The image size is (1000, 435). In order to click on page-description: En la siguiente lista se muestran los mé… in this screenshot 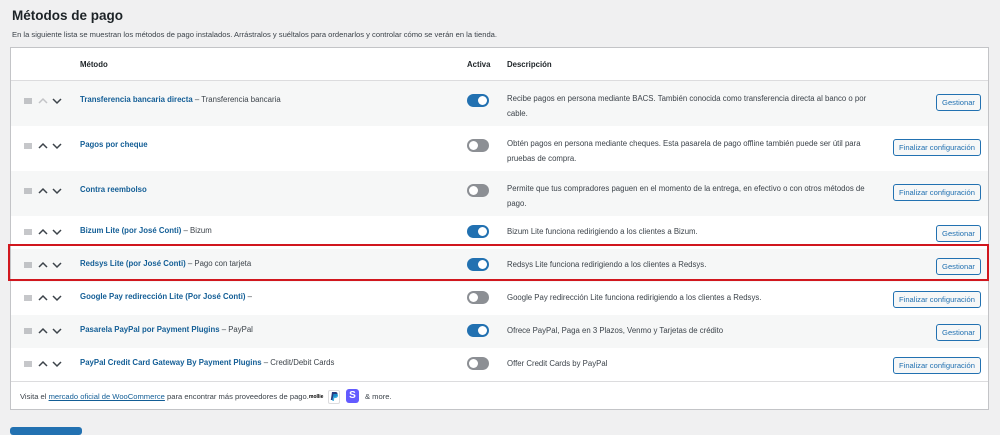, I will do `click(254, 34)`.